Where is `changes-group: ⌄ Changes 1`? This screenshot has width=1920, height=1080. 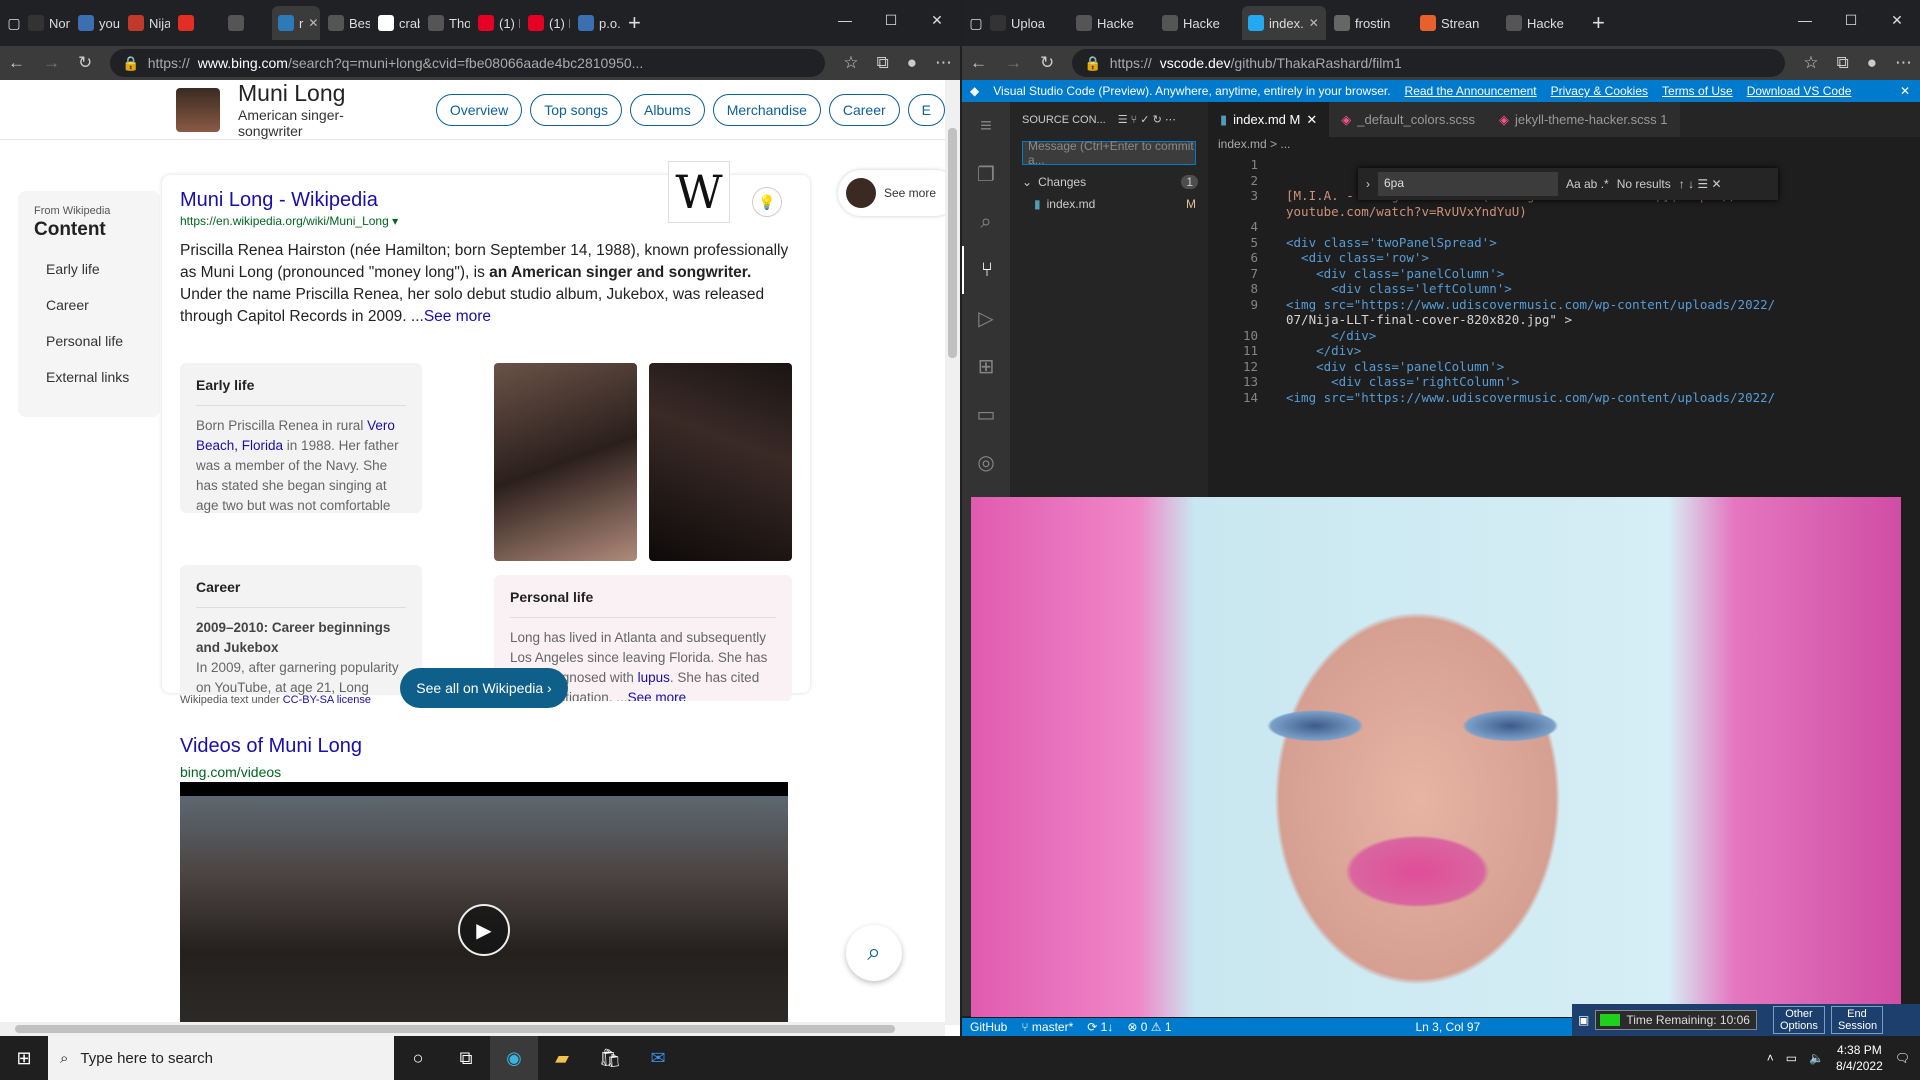 changes-group: ⌄ Changes 1 is located at coordinates (1109, 182).